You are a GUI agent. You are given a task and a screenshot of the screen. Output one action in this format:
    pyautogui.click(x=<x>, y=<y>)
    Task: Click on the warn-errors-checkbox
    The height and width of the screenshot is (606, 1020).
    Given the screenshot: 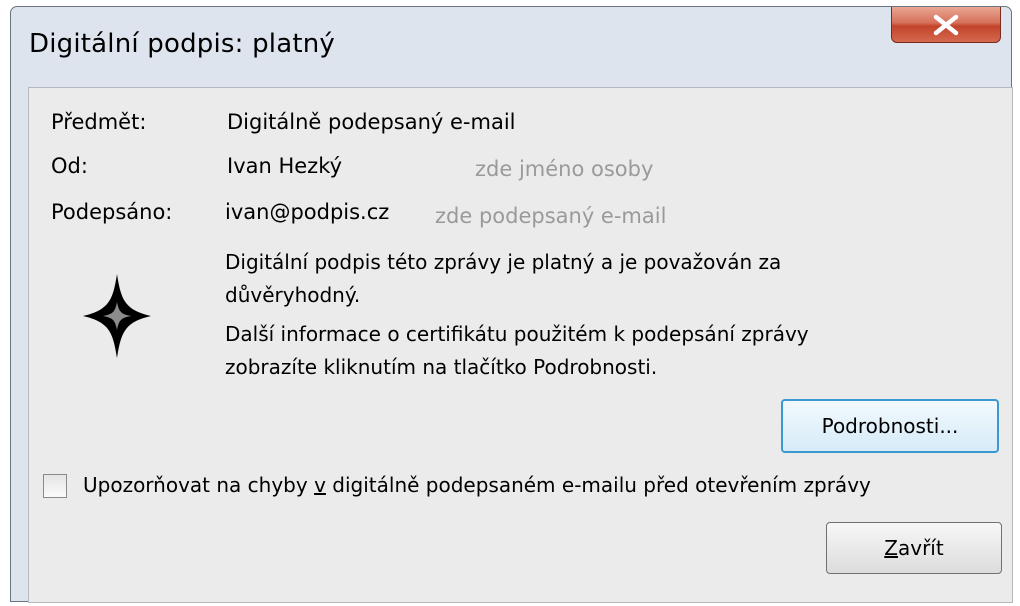 What is the action you would take?
    pyautogui.click(x=55, y=486)
    